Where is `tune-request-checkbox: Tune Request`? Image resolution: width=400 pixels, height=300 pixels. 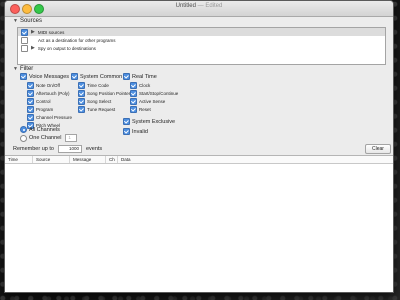
tune-request-checkbox: Tune Request is located at coordinates (96, 109).